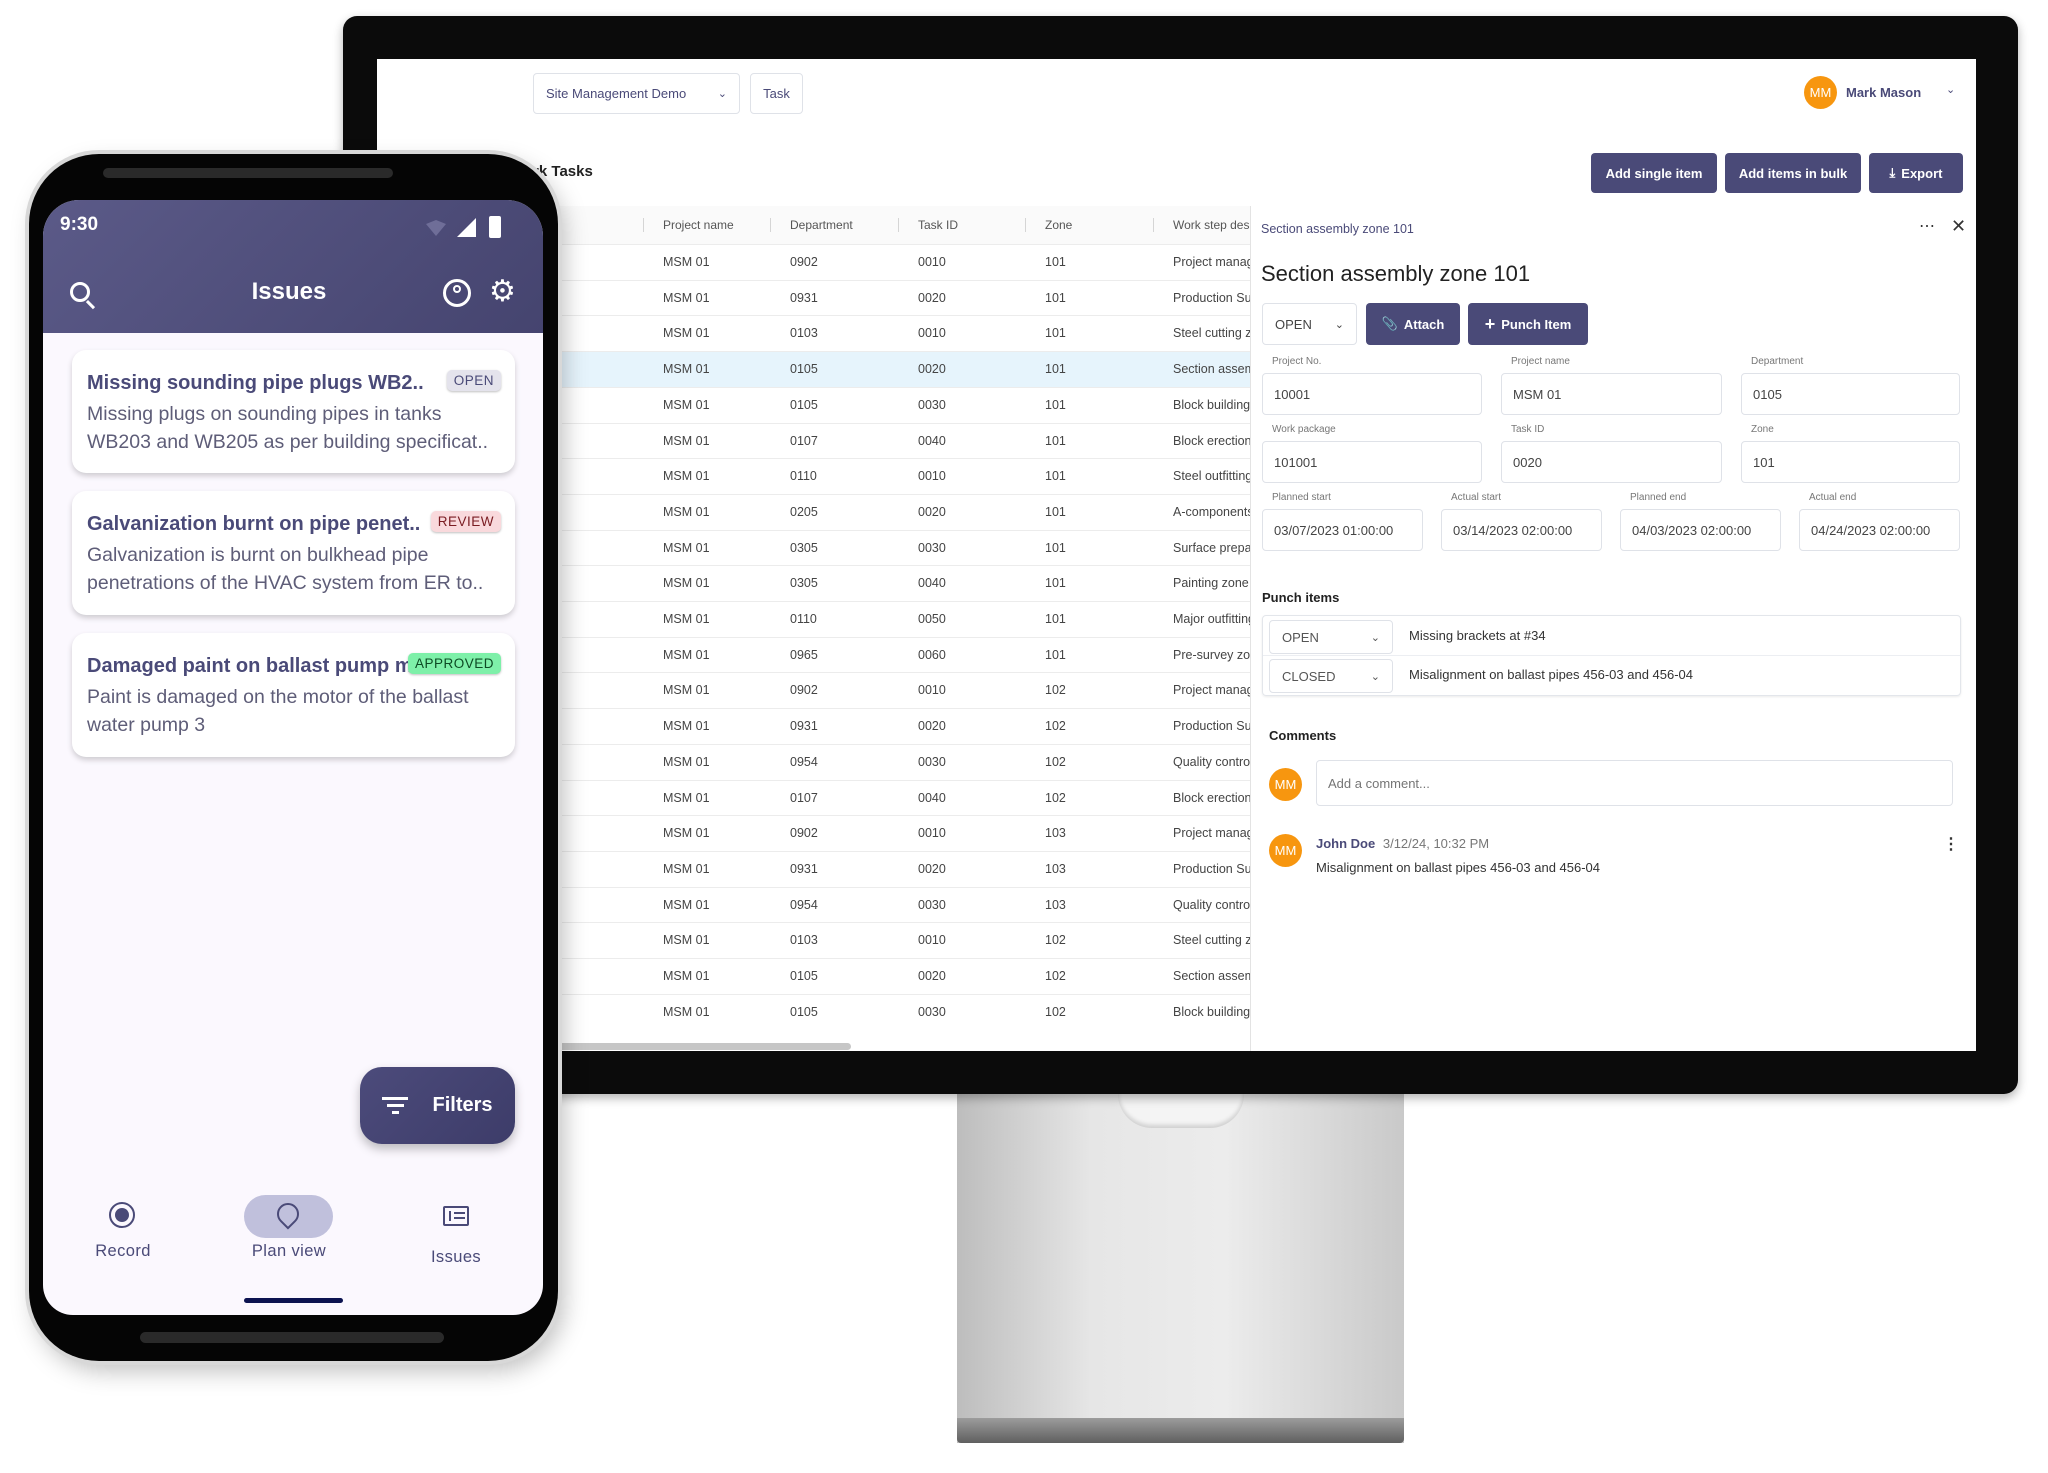 The height and width of the screenshot is (1473, 2048). What do you see at coordinates (1611, 394) in the screenshot?
I see `project-name-field: MSM 01` at bounding box center [1611, 394].